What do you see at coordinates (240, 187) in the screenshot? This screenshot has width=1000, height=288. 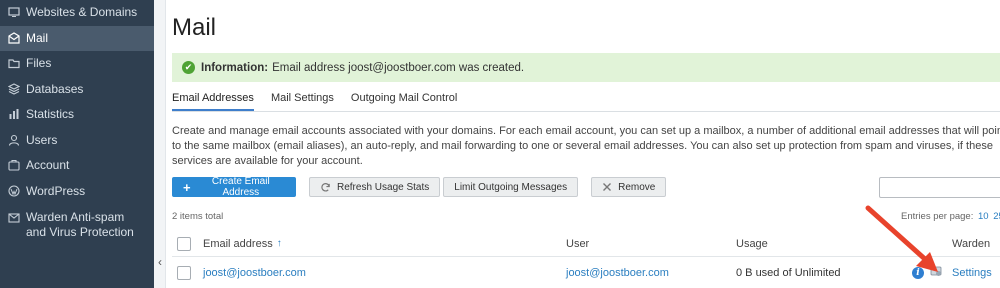 I see `create-email-address-label: Create Email Address` at bounding box center [240, 187].